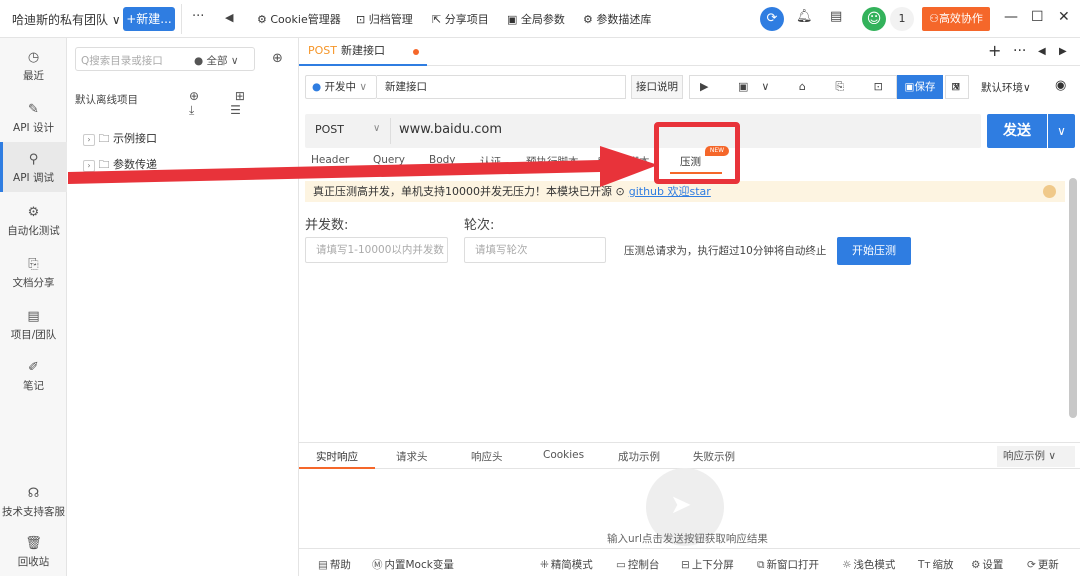 This screenshot has height=576, width=1080. Describe the element at coordinates (329, 129) in the screenshot. I see `method-select: POST` at that location.